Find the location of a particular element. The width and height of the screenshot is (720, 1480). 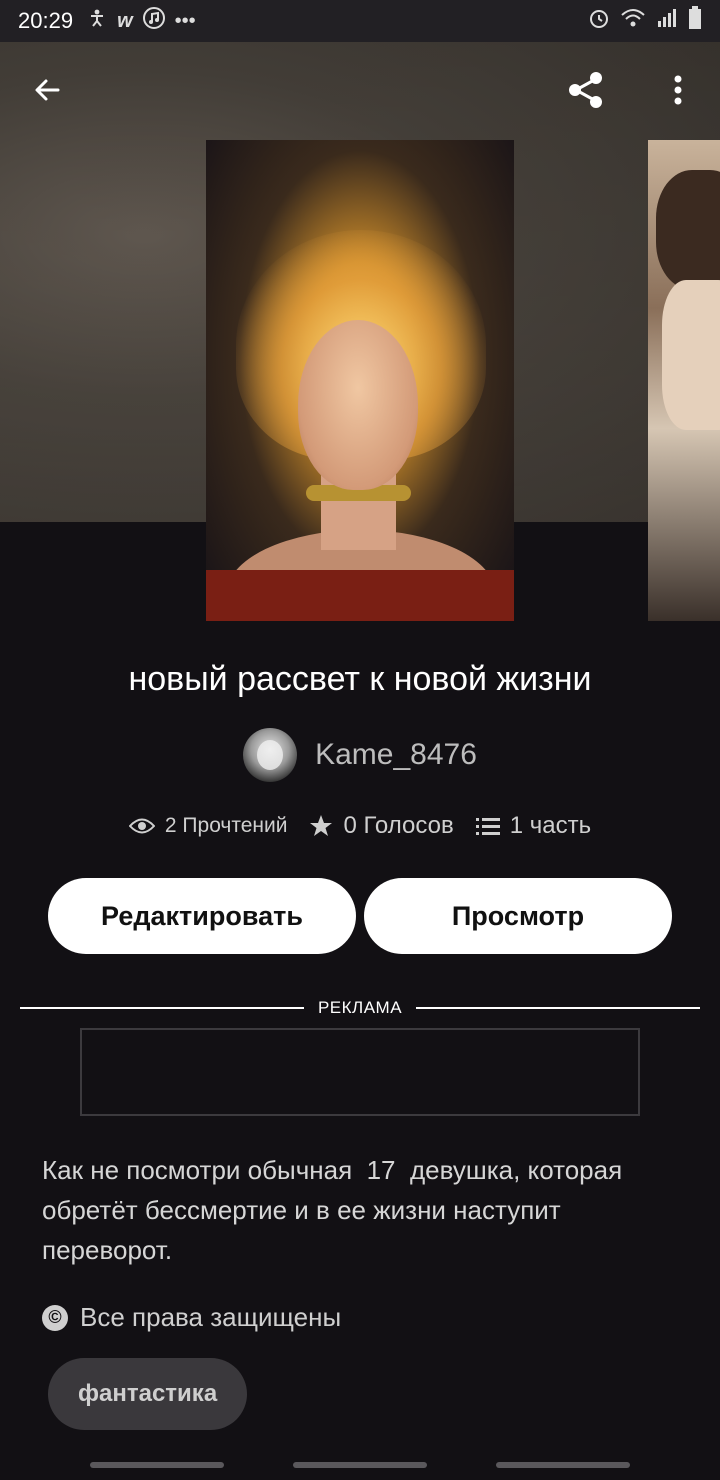

next-story-cover is located at coordinates (684, 380).